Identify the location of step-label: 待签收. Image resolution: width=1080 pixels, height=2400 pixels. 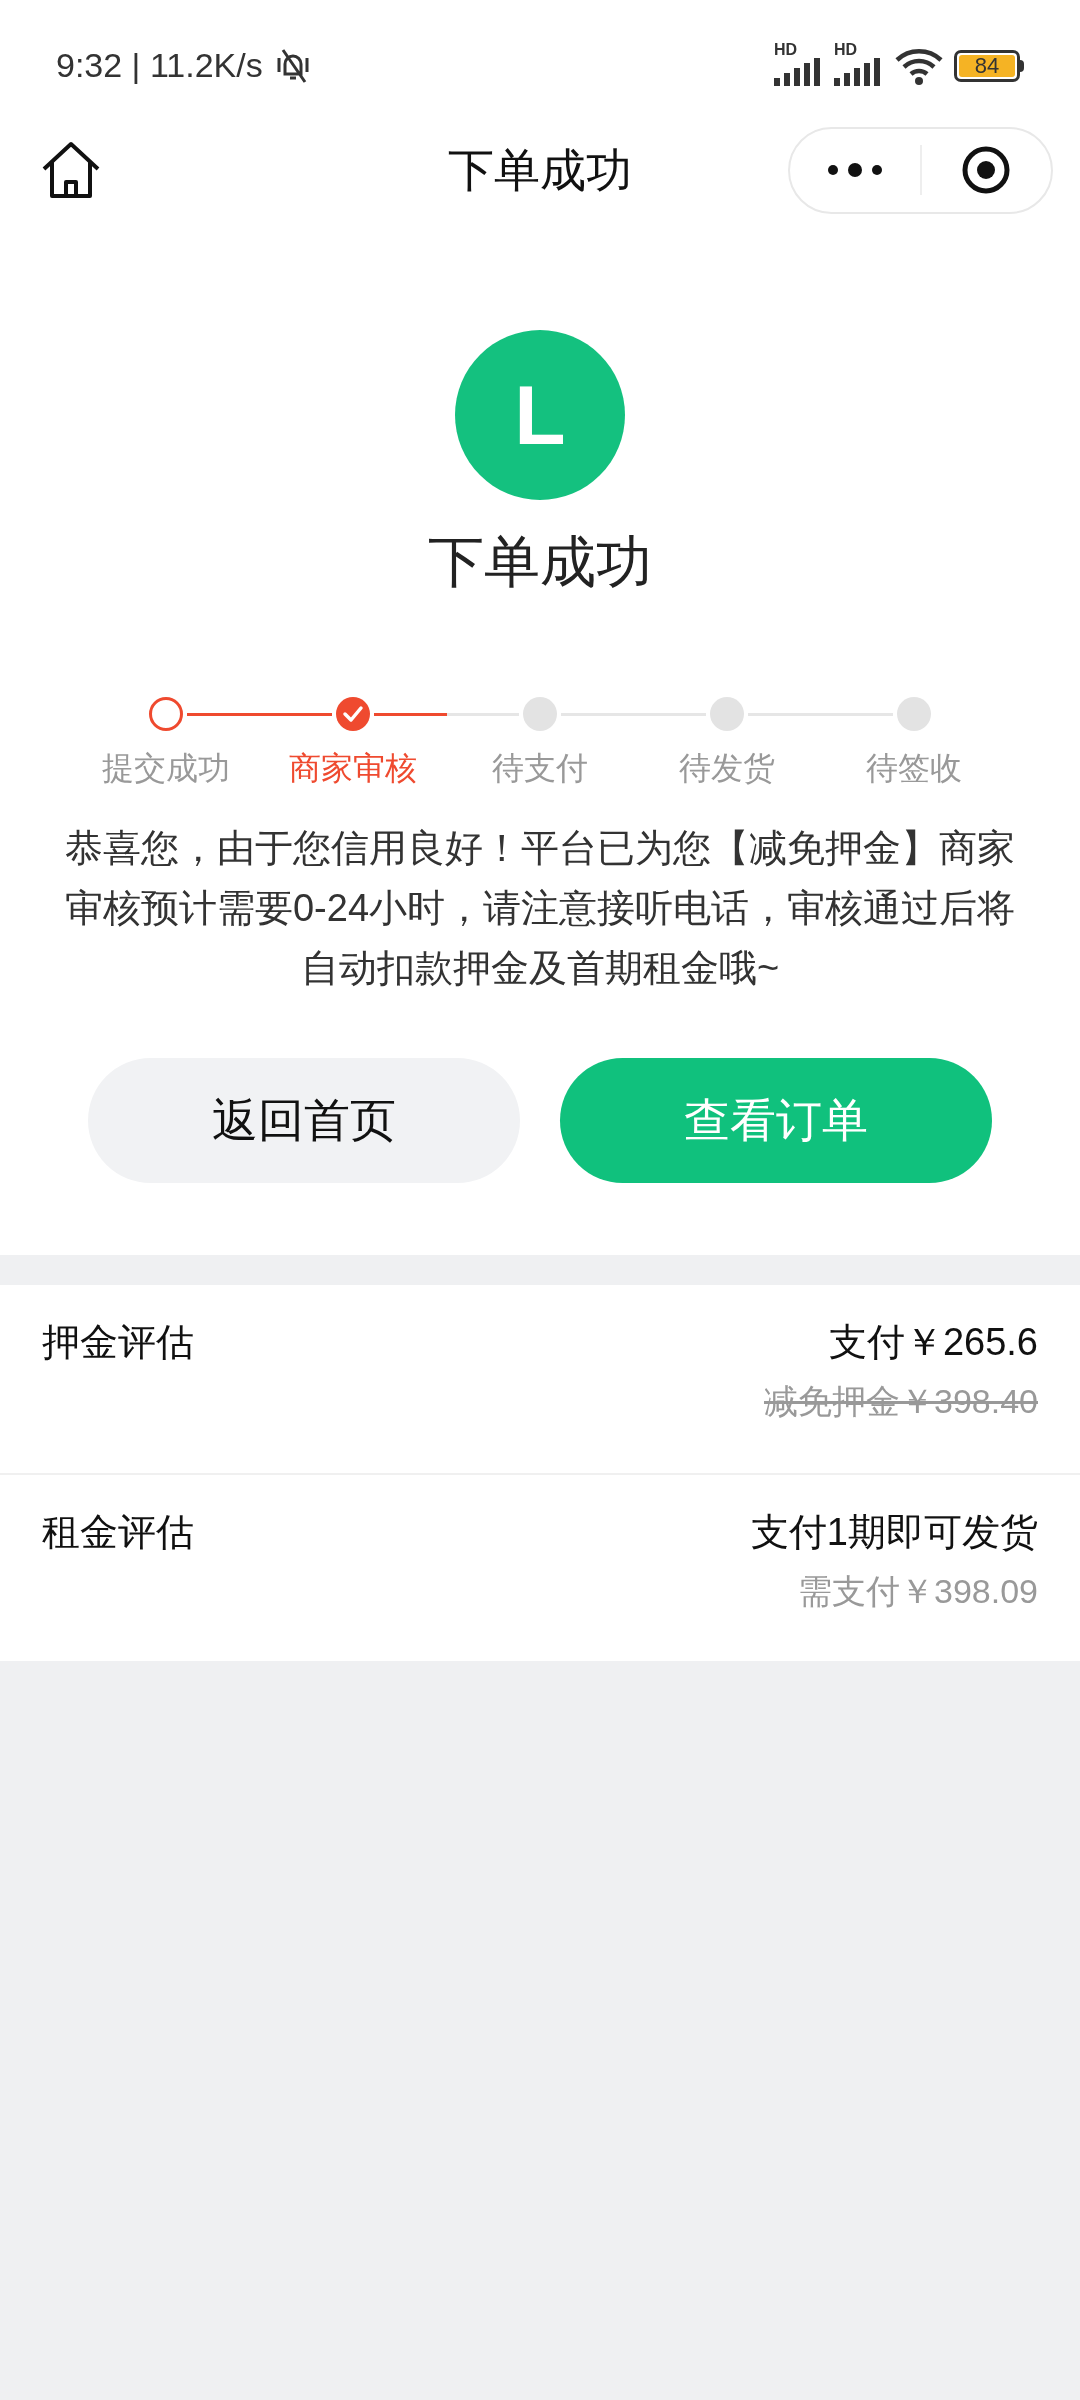
(913, 768).